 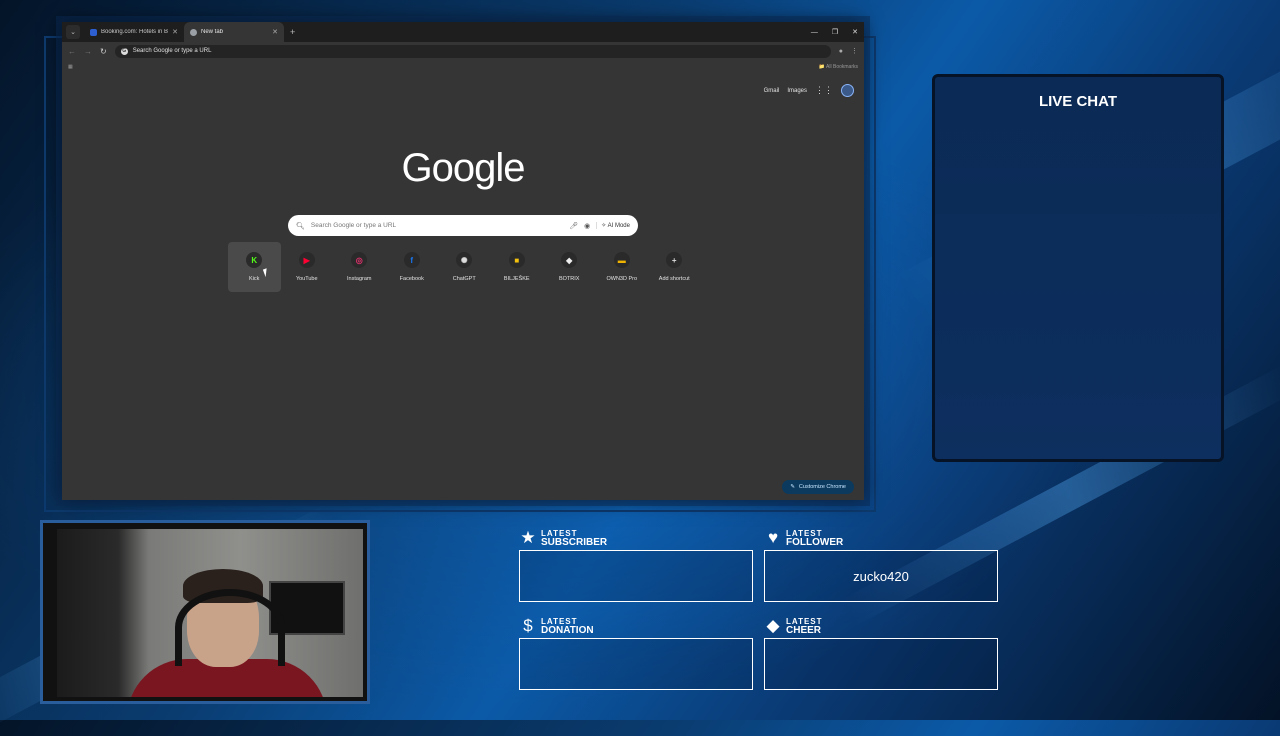 I want to click on shortcut-icon: K, so click(x=254, y=260).